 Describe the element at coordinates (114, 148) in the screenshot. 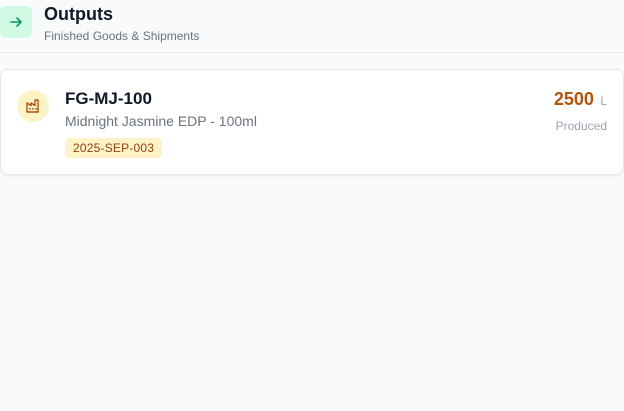

I see `batch-badge: 2025-SEP-003` at that location.